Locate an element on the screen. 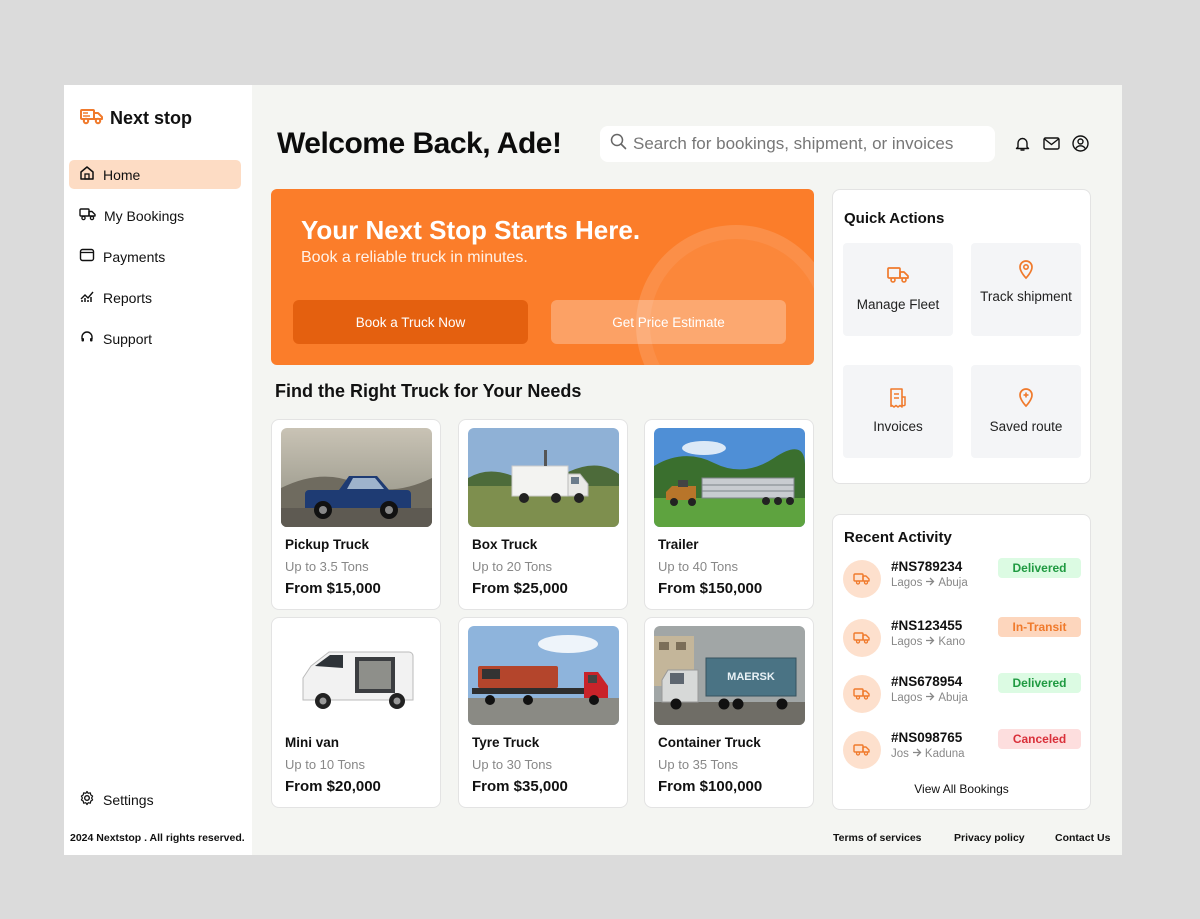 The width and height of the screenshot is (1200, 919). recent-activity-title: Recent Activity is located at coordinates (898, 537).